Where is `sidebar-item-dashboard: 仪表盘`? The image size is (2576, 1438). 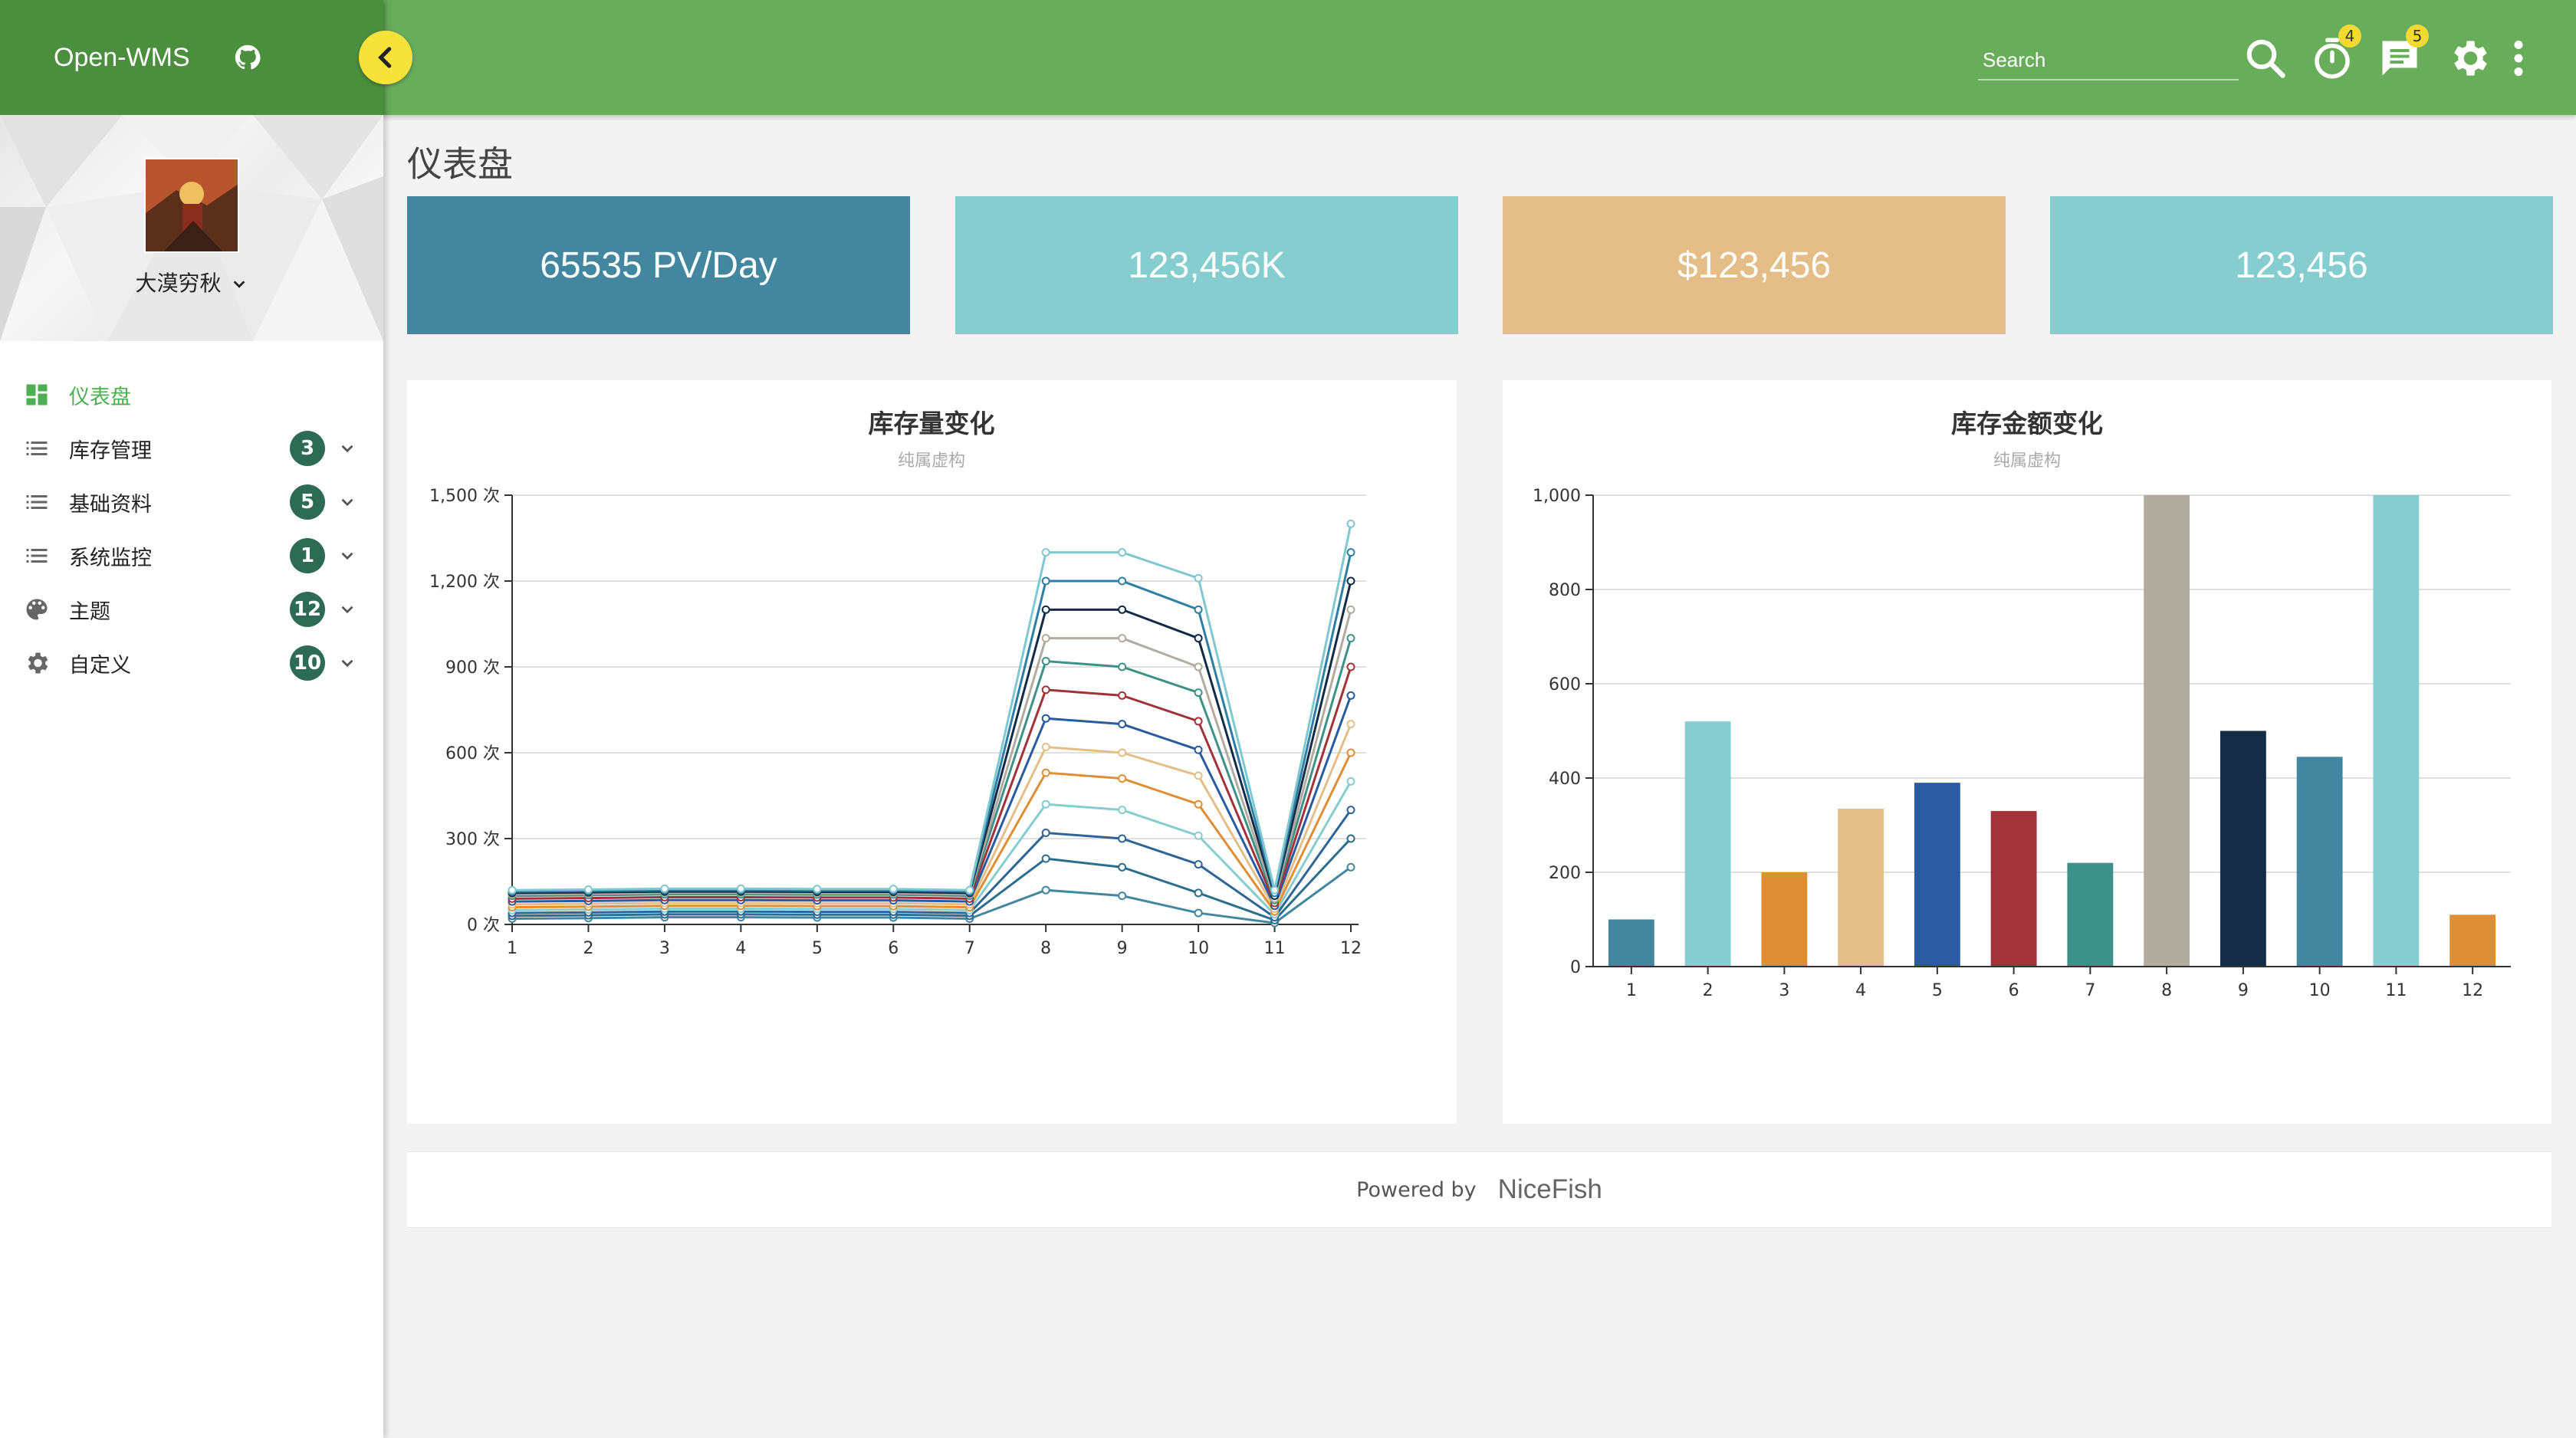
sidebar-item-dashboard: 仪表盘 is located at coordinates (192, 395).